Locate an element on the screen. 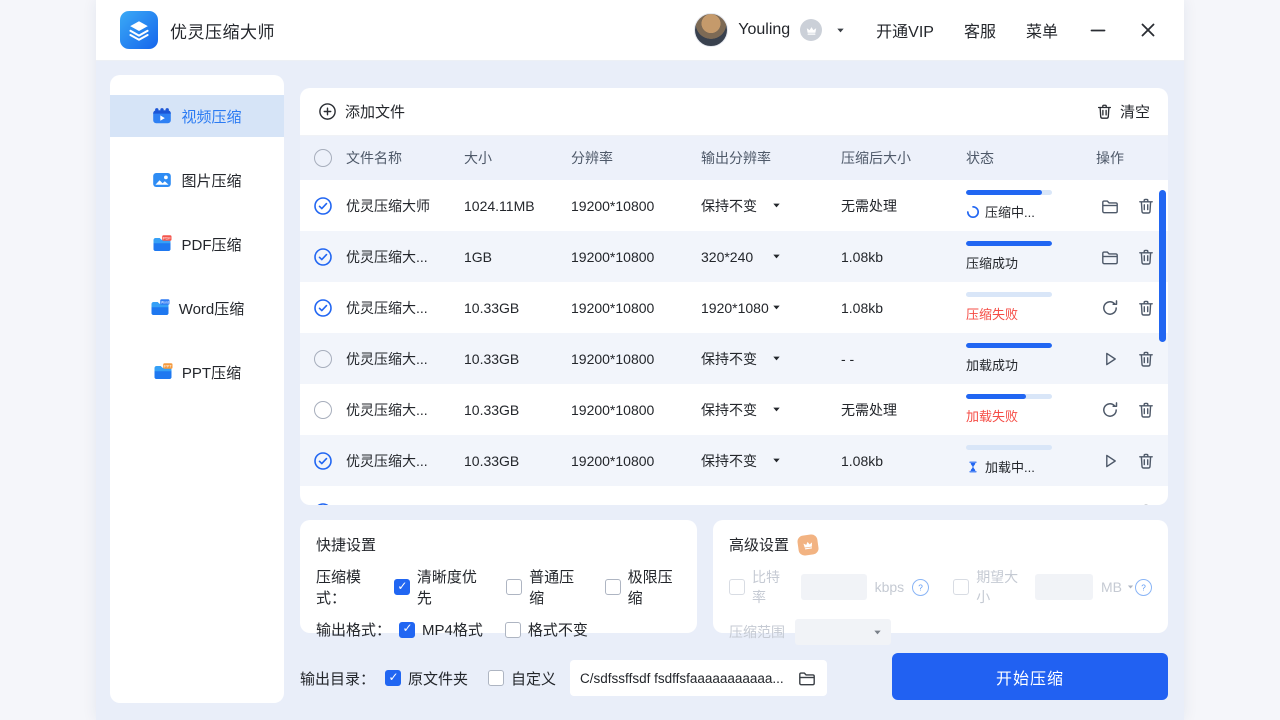 The height and width of the screenshot is (720, 1280). header-output-resolution: 输出分辨率 is located at coordinates (736, 158).